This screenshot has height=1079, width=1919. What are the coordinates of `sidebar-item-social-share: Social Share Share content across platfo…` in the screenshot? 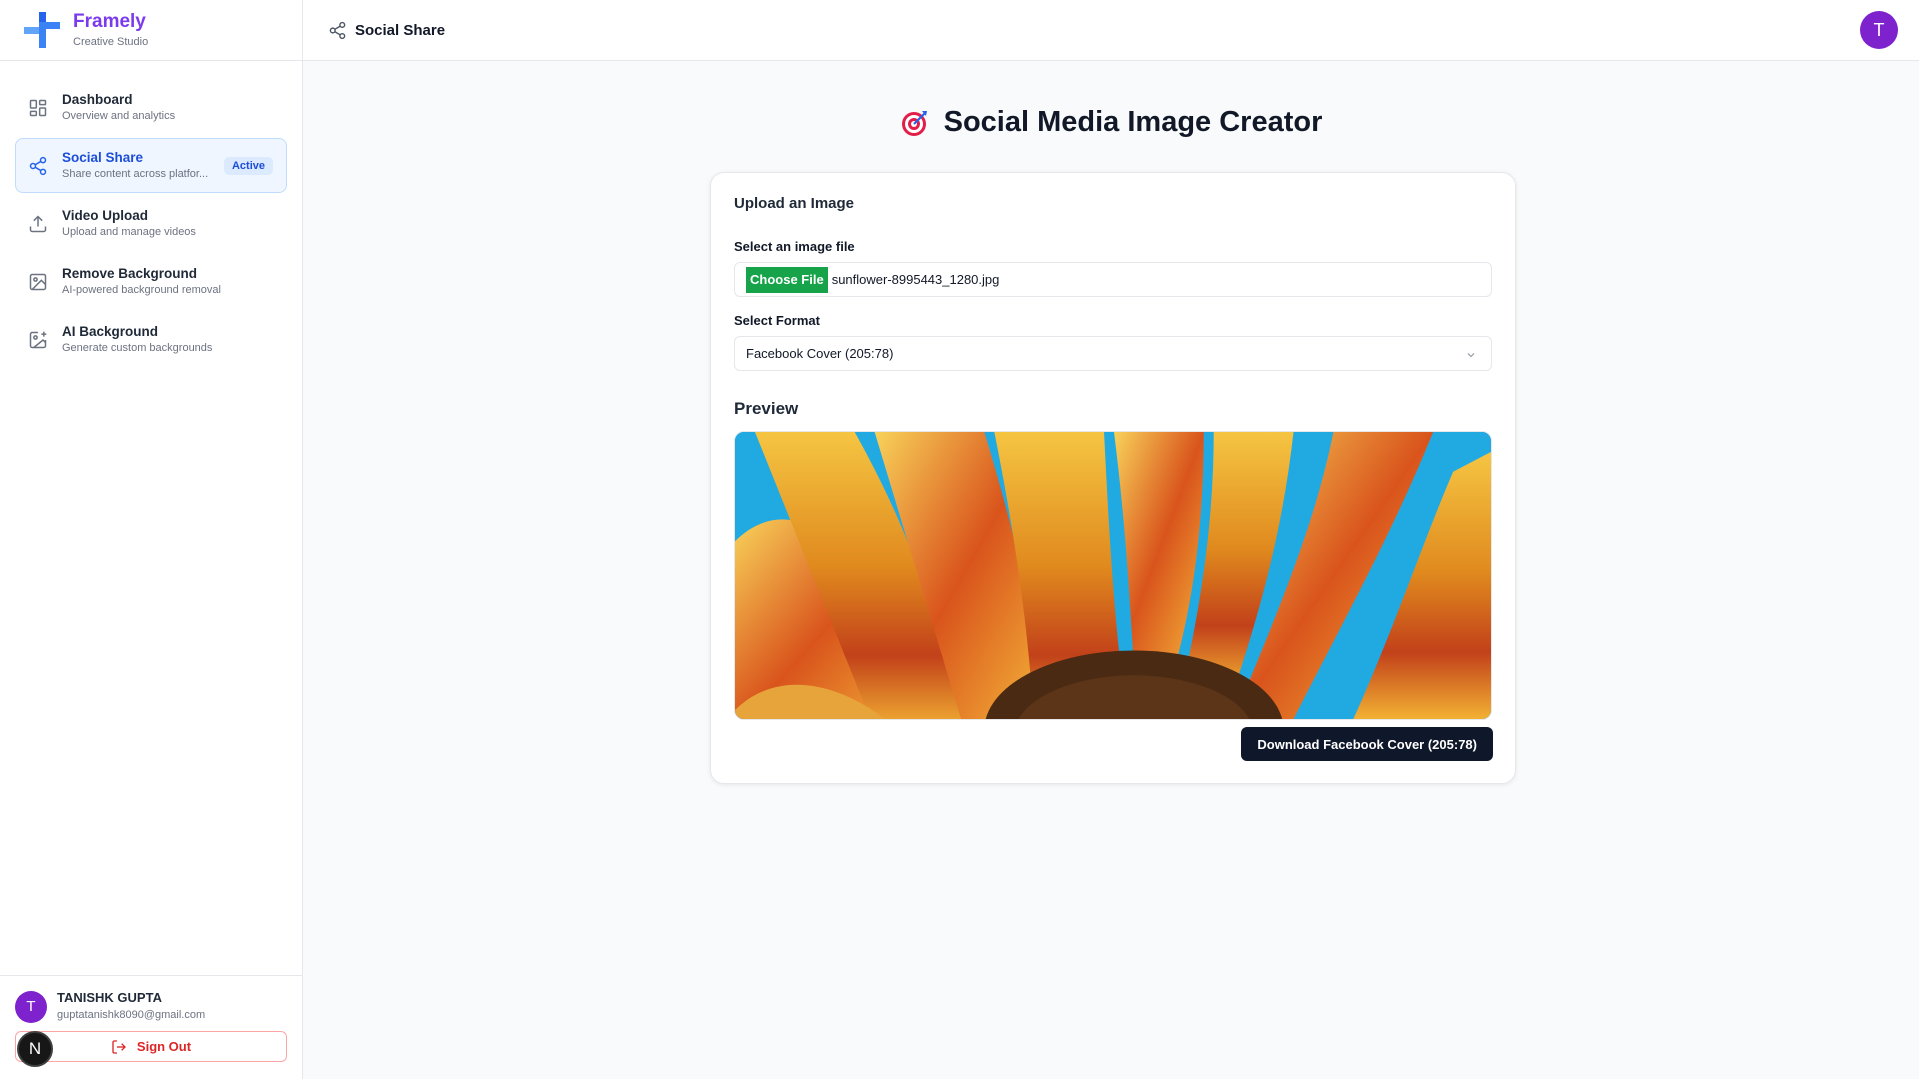 It's located at (151, 165).